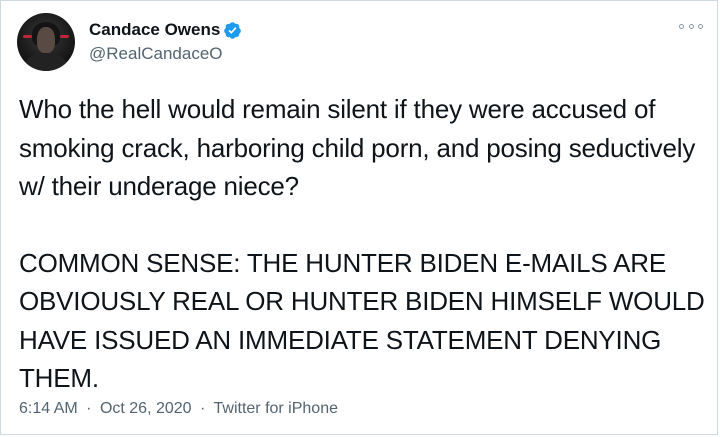 The width and height of the screenshot is (720, 437). I want to click on avatar-shoulders, so click(46, 62).